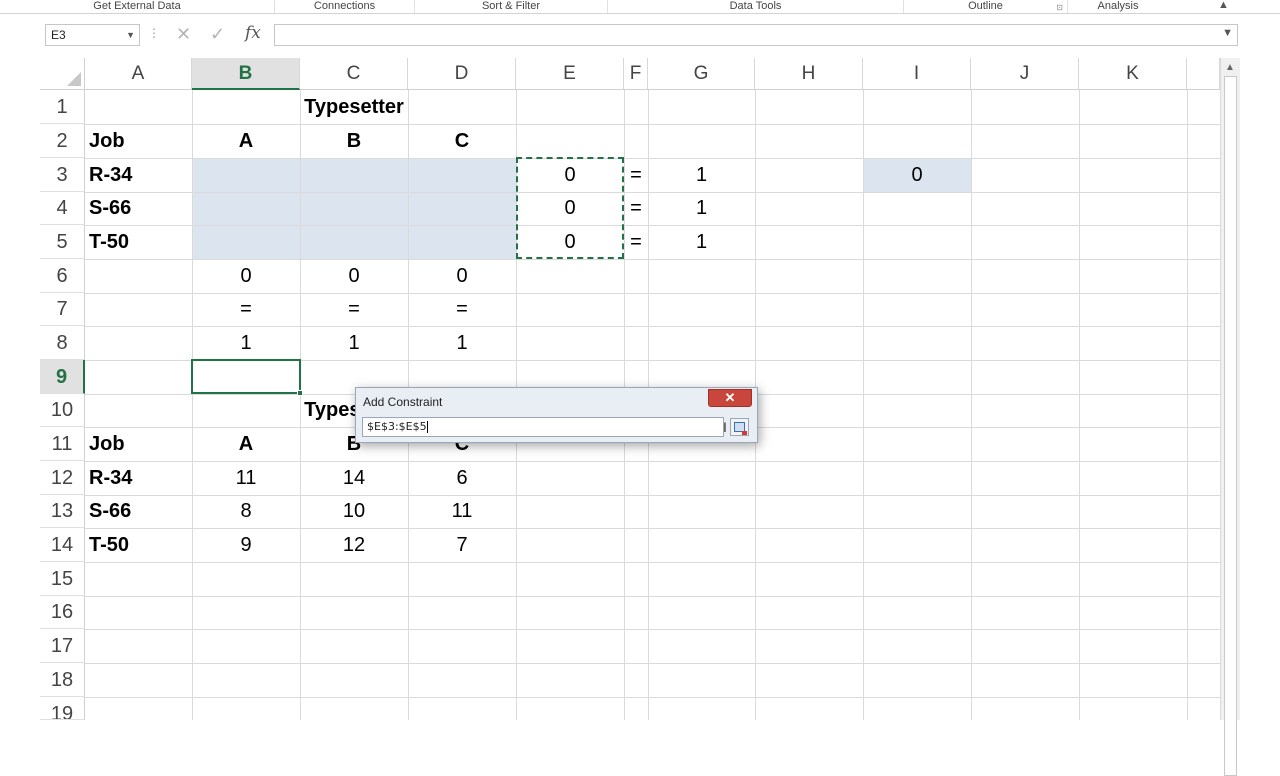  I want to click on cell-b13: 8, so click(246, 511).